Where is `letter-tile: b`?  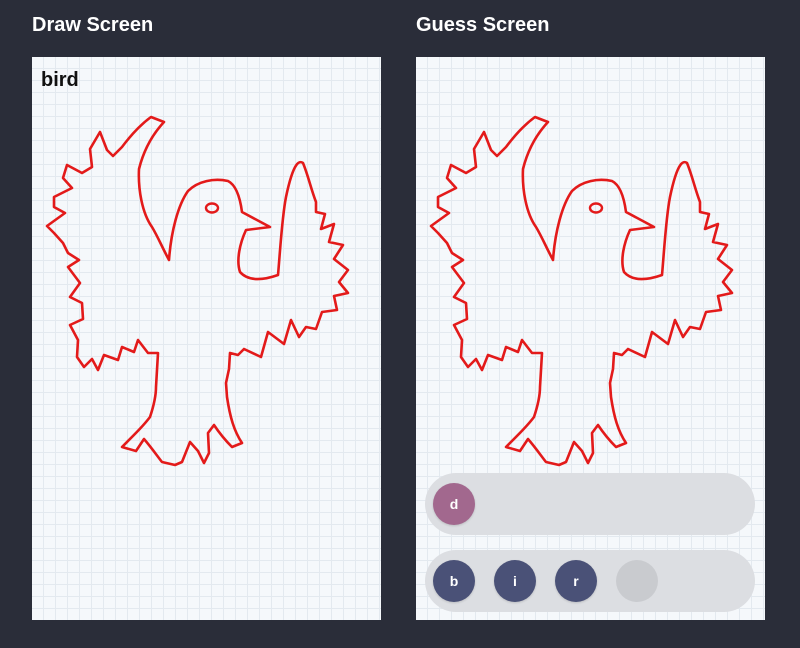 letter-tile: b is located at coordinates (454, 581).